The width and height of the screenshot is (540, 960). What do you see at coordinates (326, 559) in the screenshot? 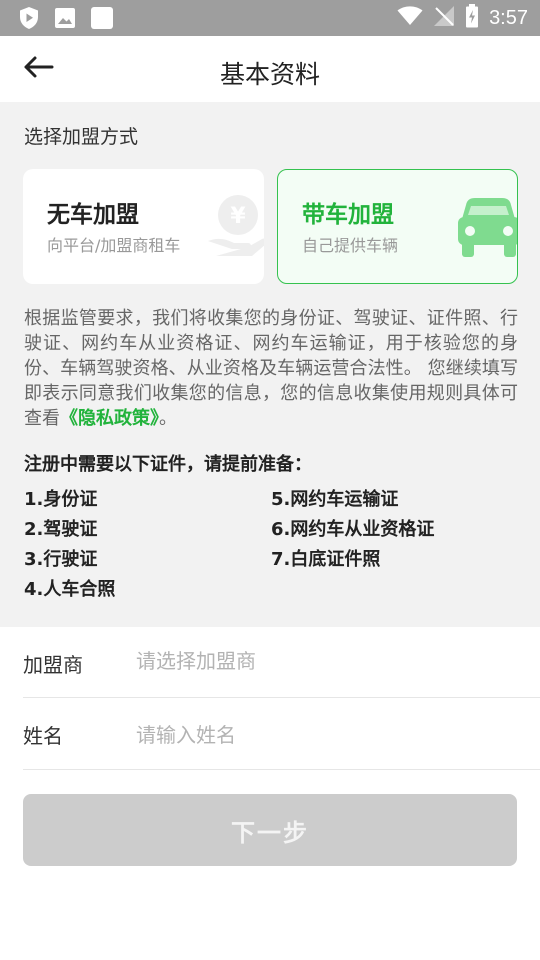
I see `list-item: 7.白底证件照` at bounding box center [326, 559].